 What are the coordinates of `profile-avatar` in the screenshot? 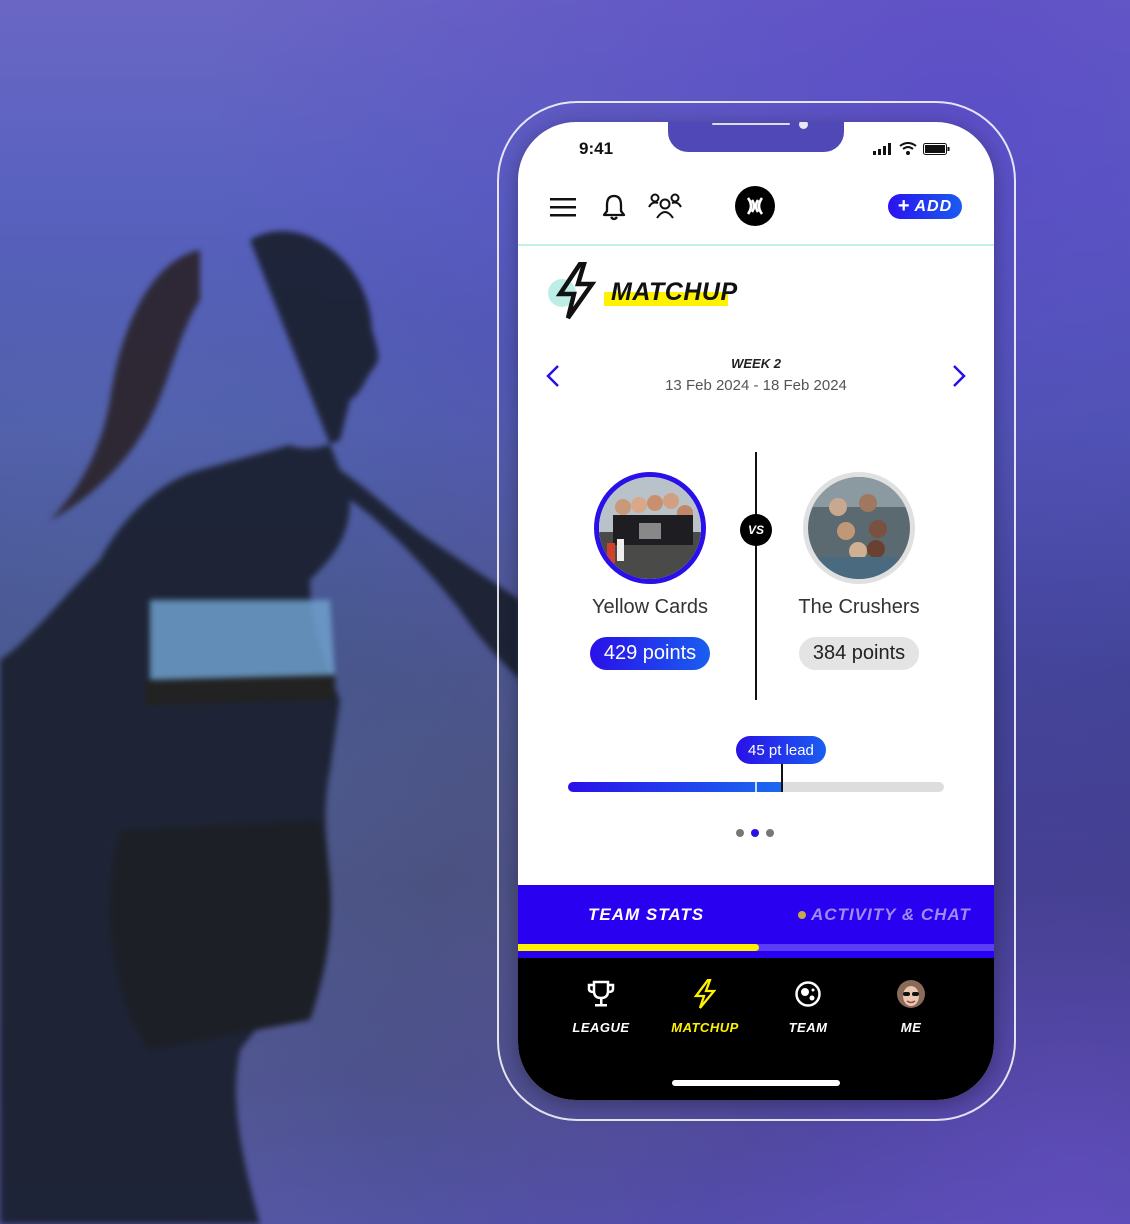 It's located at (911, 994).